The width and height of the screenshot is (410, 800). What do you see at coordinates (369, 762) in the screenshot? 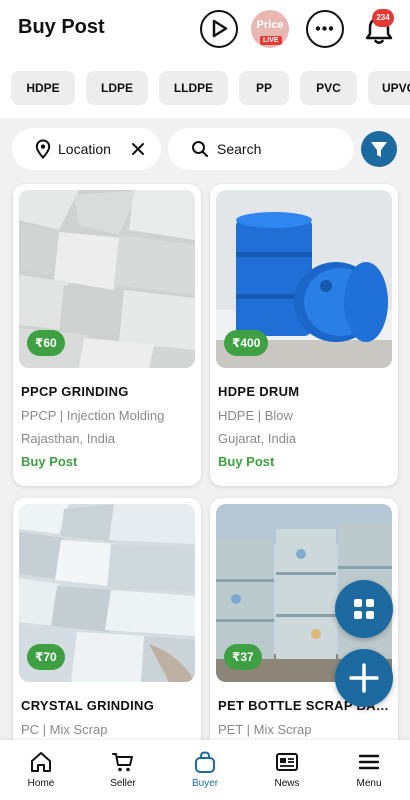
I see `hamburger-menu-icon` at bounding box center [369, 762].